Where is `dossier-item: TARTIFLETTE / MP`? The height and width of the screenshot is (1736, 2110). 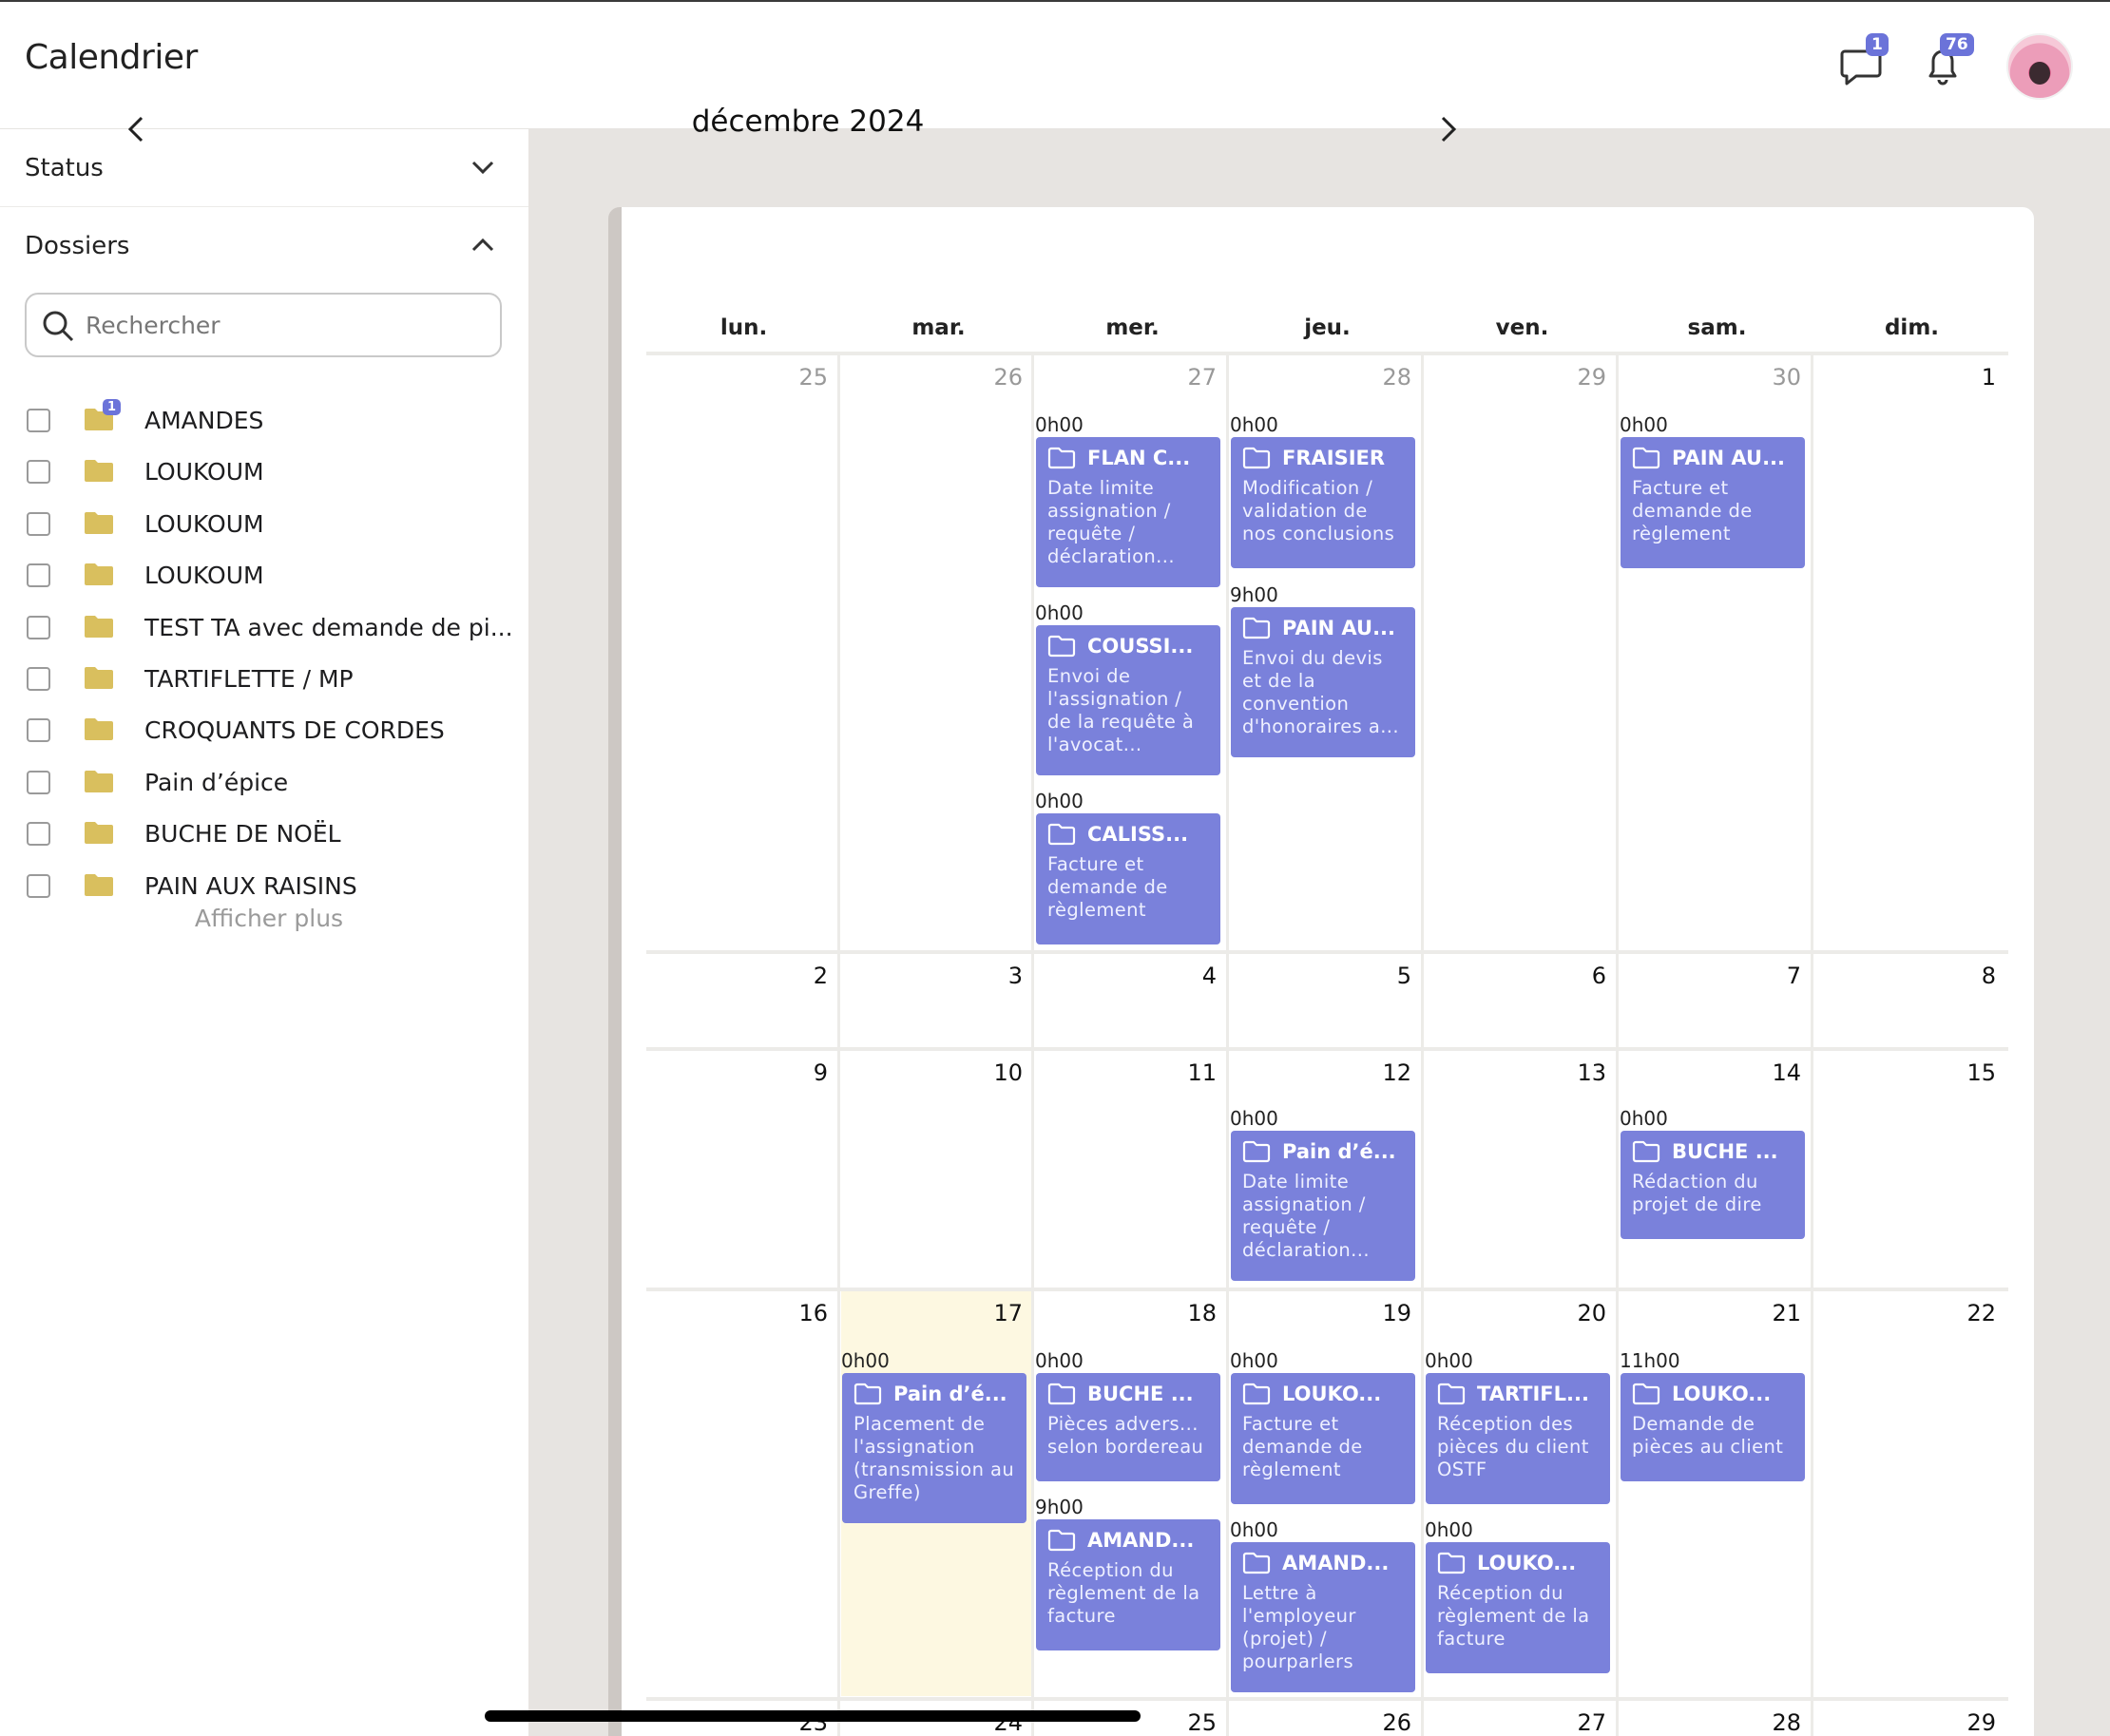
dossier-item: TARTIFLETTE / MP is located at coordinates (264, 680).